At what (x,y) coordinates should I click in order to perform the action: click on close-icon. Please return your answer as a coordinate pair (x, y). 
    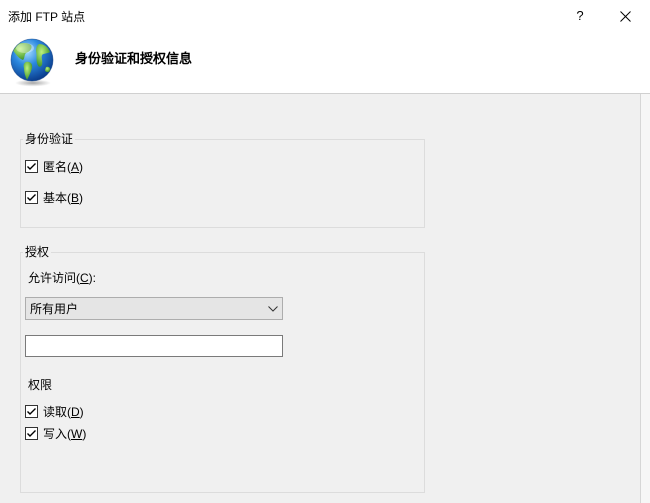
    Looking at the image, I should click on (625, 16).